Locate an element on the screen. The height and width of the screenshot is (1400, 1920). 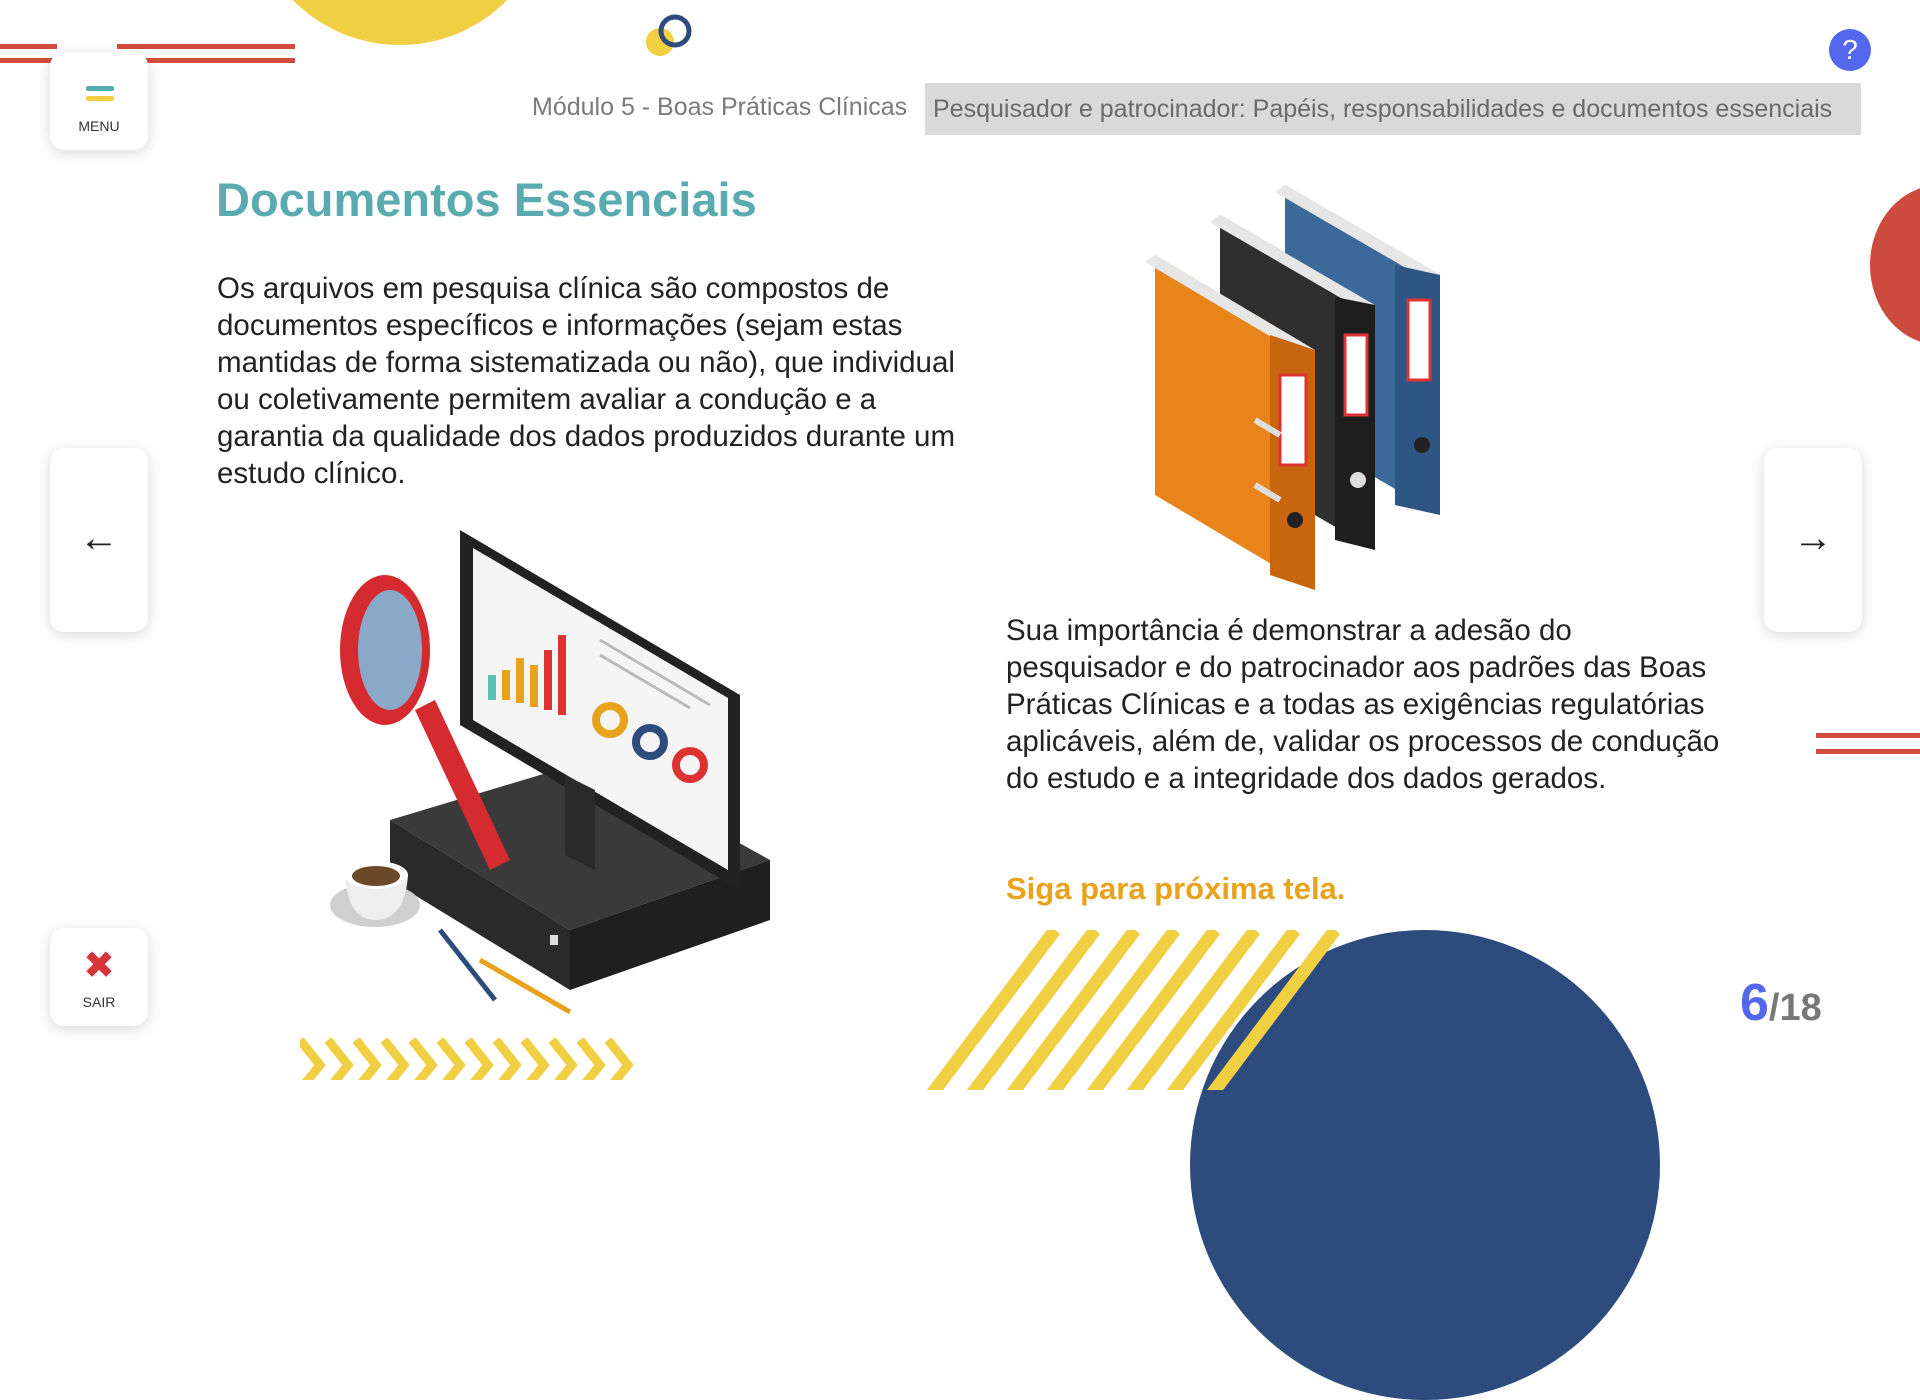
computer-analysis-illustration is located at coordinates (550, 772).